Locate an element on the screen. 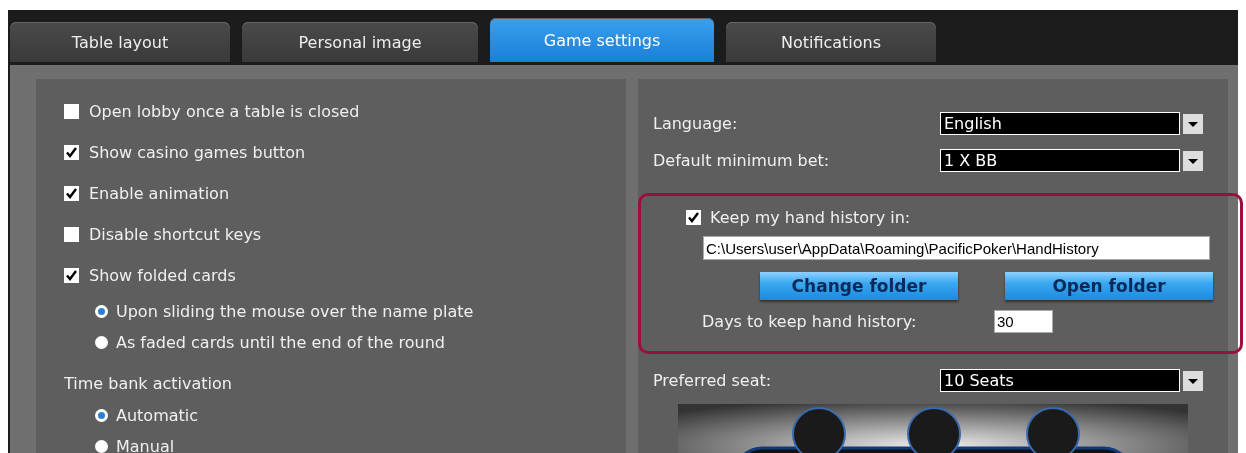 Image resolution: width=1246 pixels, height=453 pixels. option-label: Keep my hand history in: is located at coordinates (810, 217).